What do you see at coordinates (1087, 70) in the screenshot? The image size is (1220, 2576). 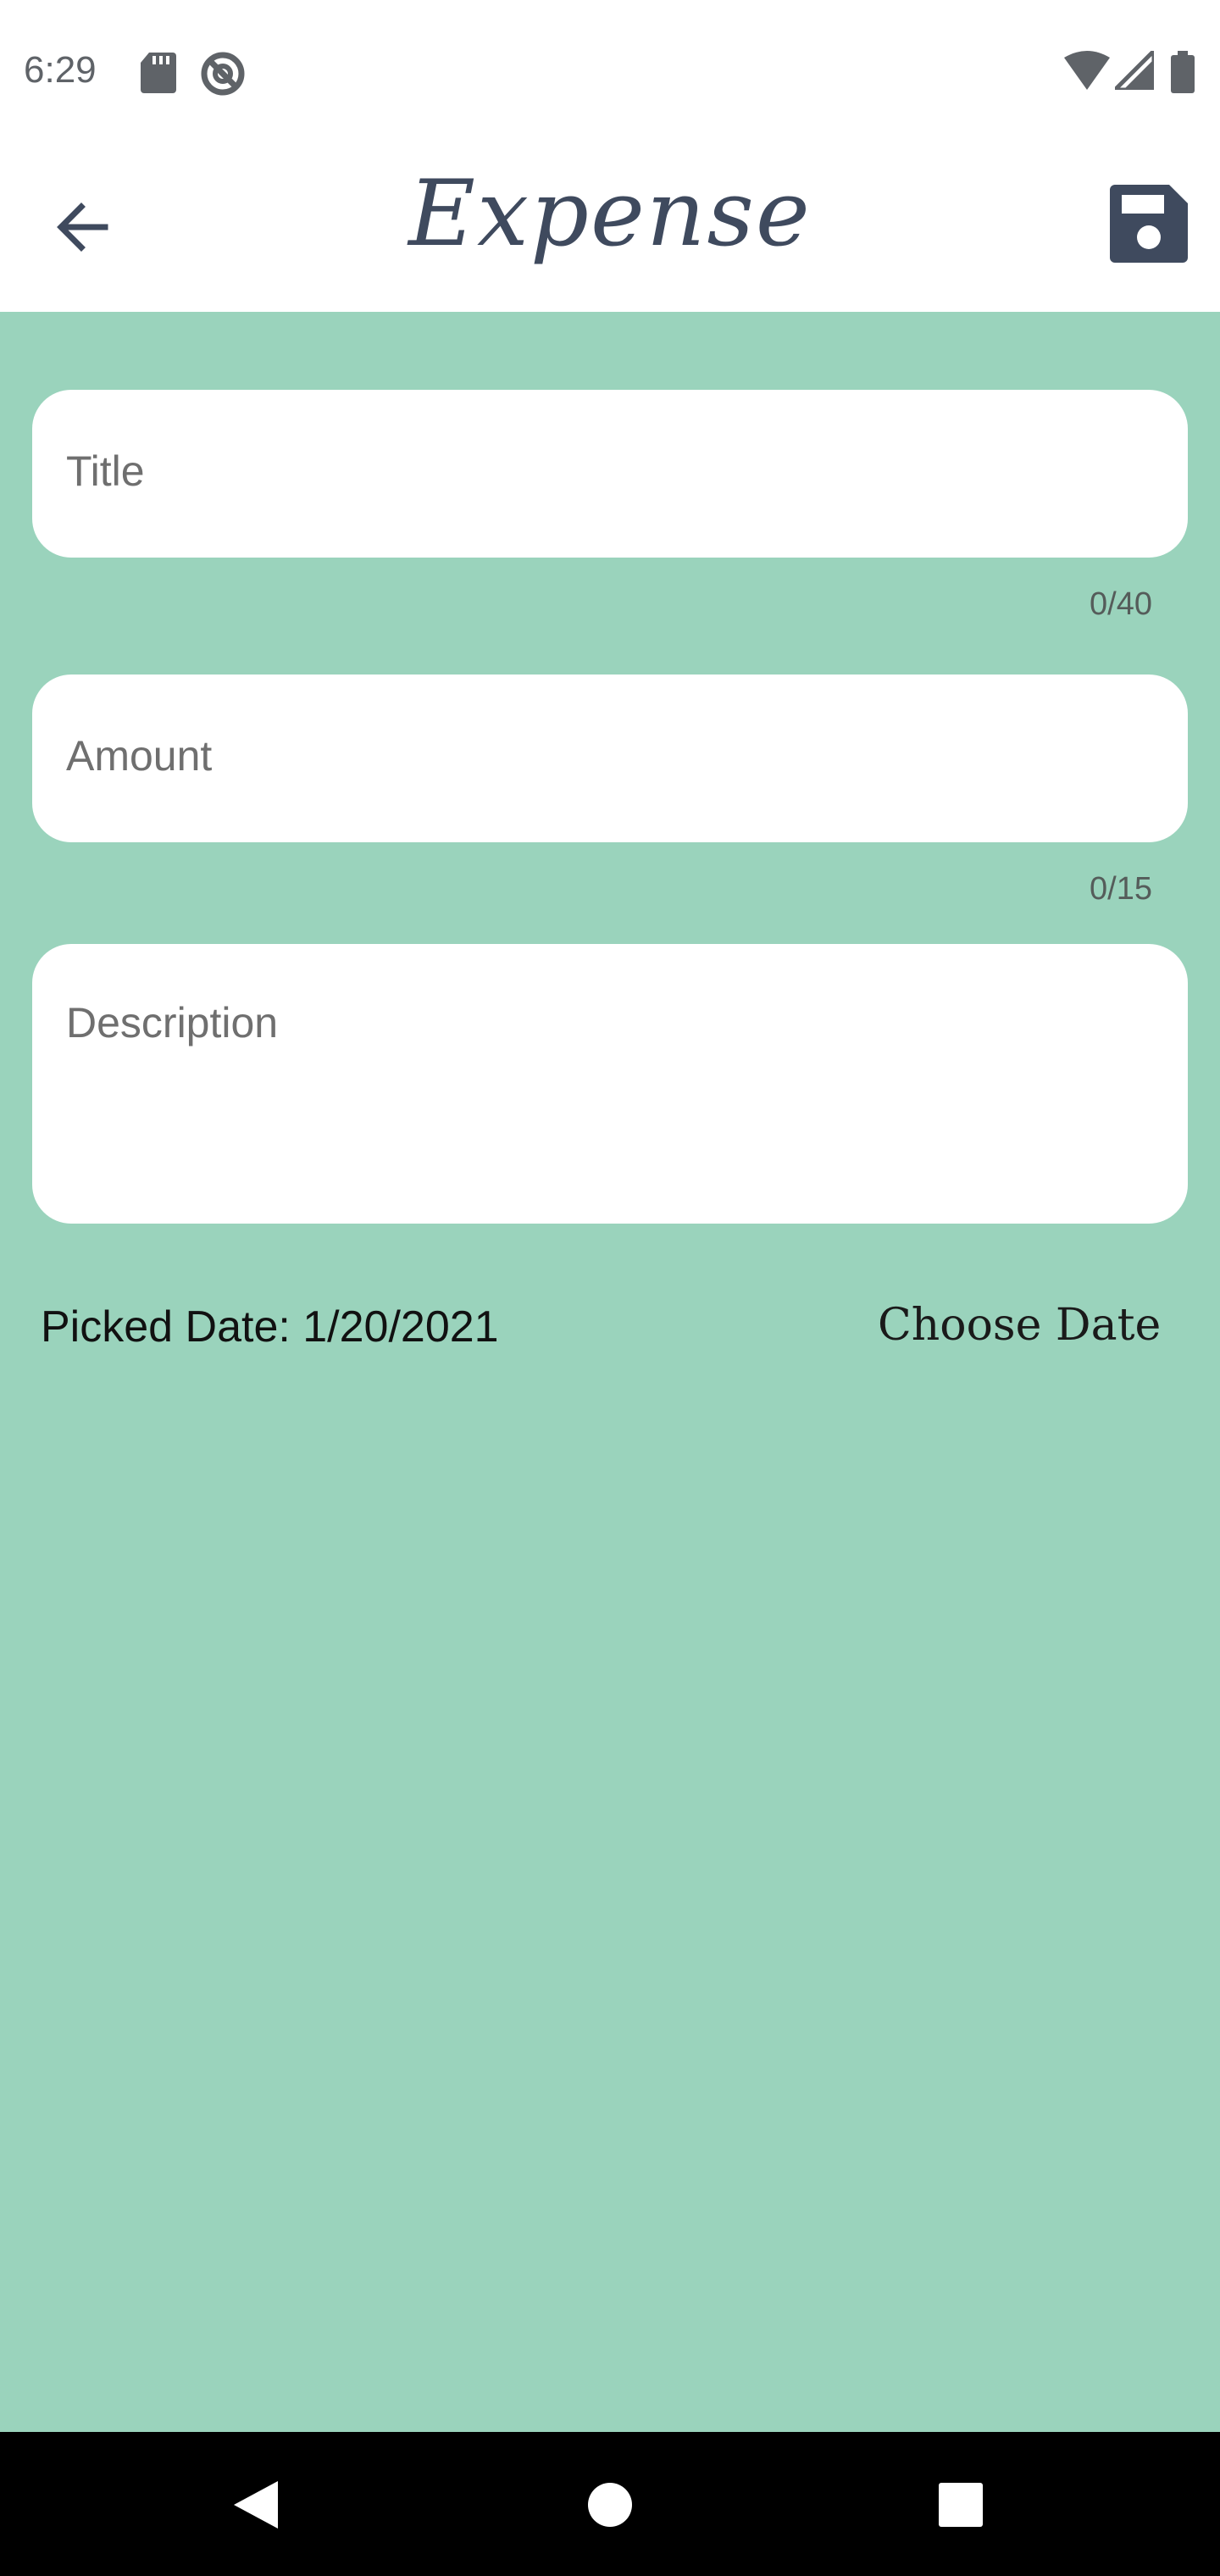 I see `wifi-icon` at bounding box center [1087, 70].